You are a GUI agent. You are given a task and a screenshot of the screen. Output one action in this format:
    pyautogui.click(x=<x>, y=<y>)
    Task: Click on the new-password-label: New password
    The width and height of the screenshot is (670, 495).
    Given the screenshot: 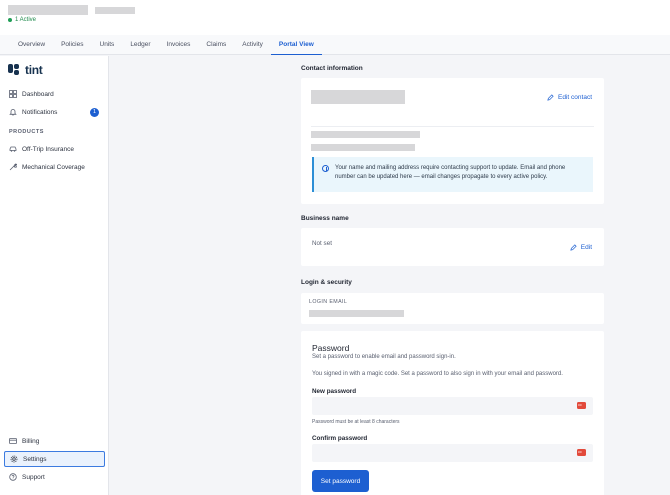 What is the action you would take?
    pyautogui.click(x=334, y=391)
    